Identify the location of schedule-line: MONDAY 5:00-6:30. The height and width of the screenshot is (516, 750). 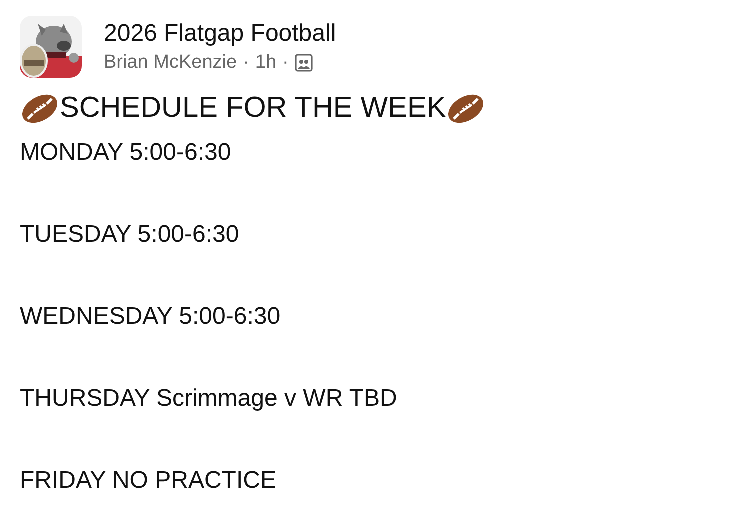
(126, 153).